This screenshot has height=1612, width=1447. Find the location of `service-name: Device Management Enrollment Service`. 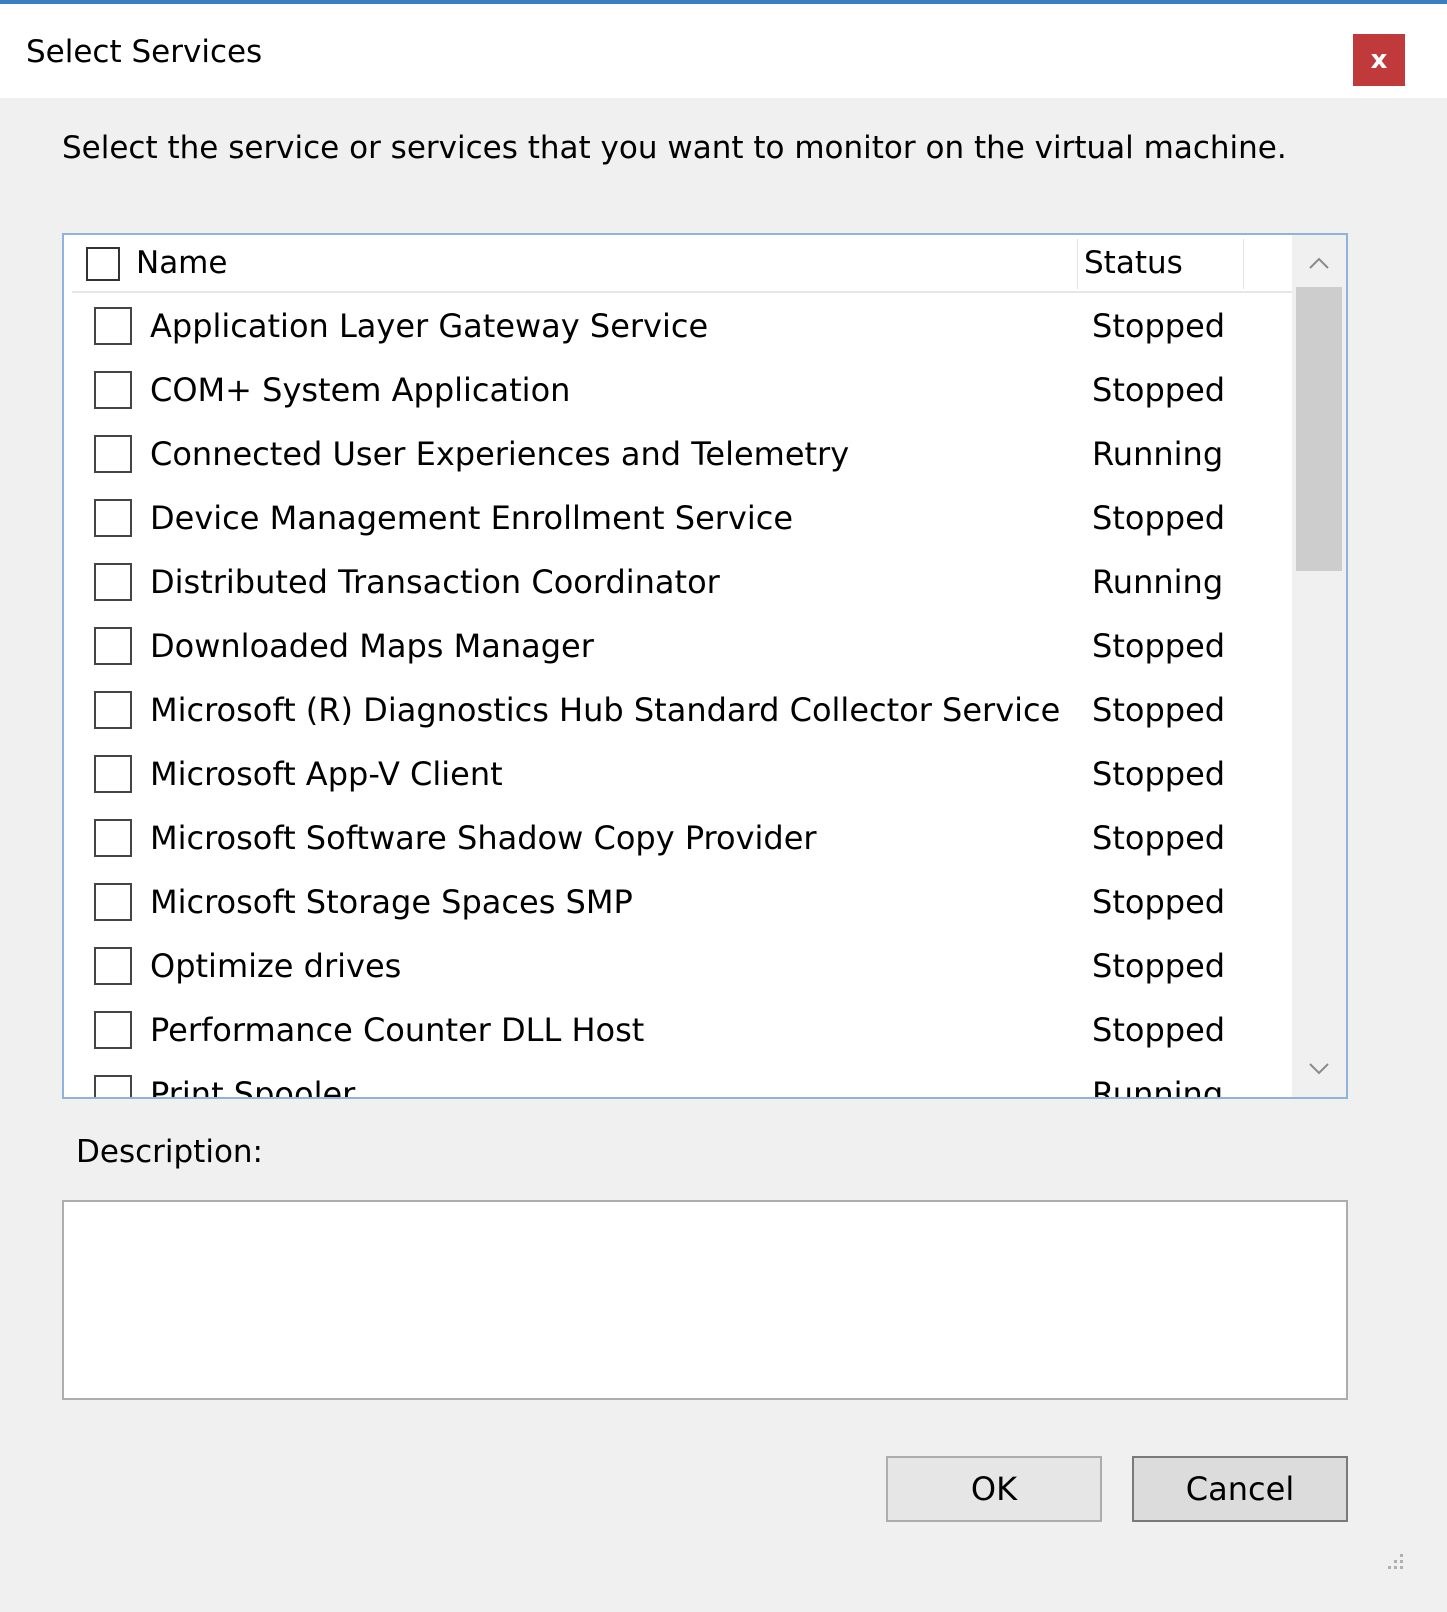

service-name: Device Management Enrollment Service is located at coordinates (472, 518).